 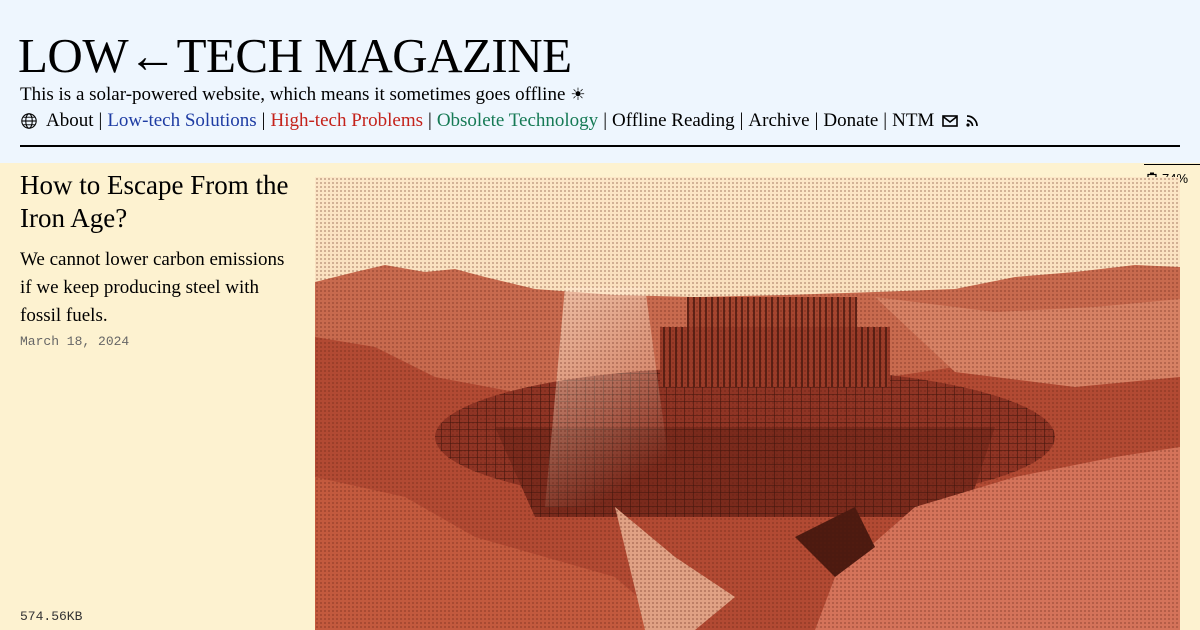 What do you see at coordinates (913, 121) in the screenshot?
I see `nav-ntm: NTM` at bounding box center [913, 121].